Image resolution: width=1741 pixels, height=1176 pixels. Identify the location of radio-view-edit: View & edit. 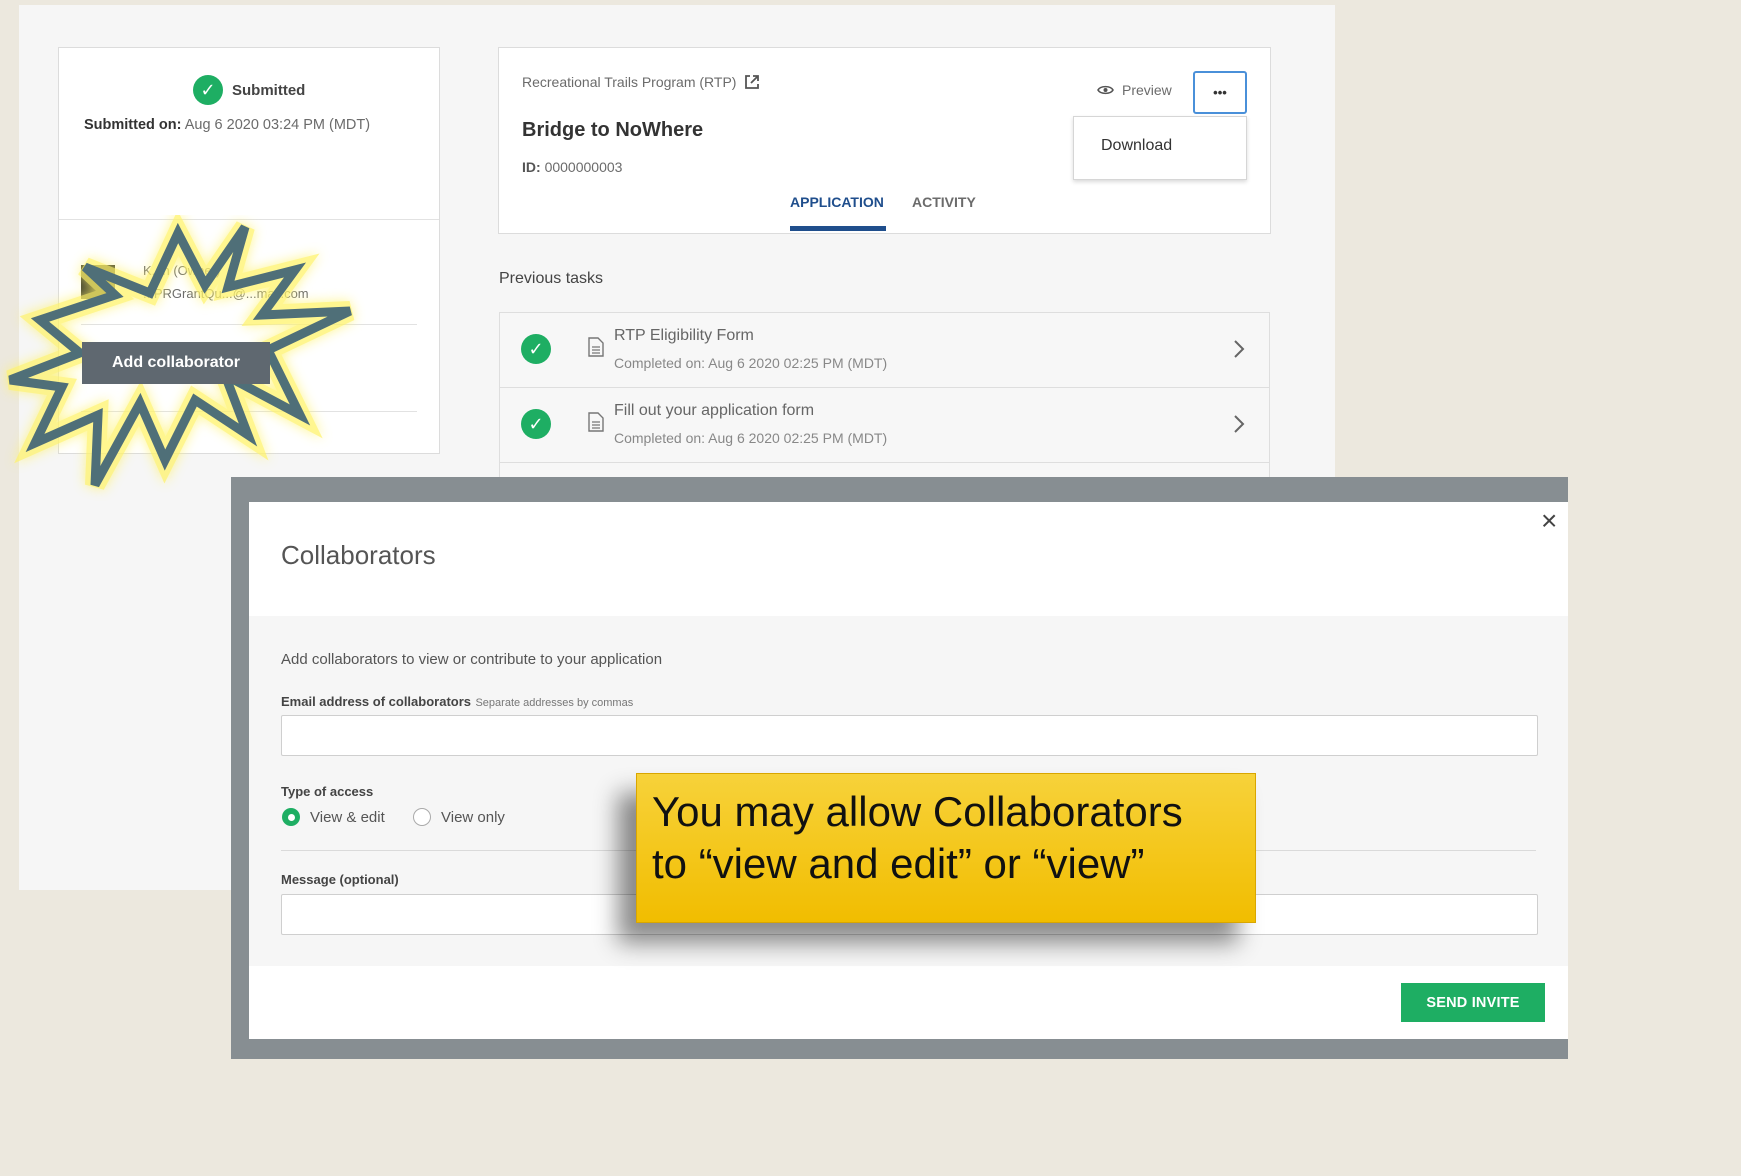
(333, 817).